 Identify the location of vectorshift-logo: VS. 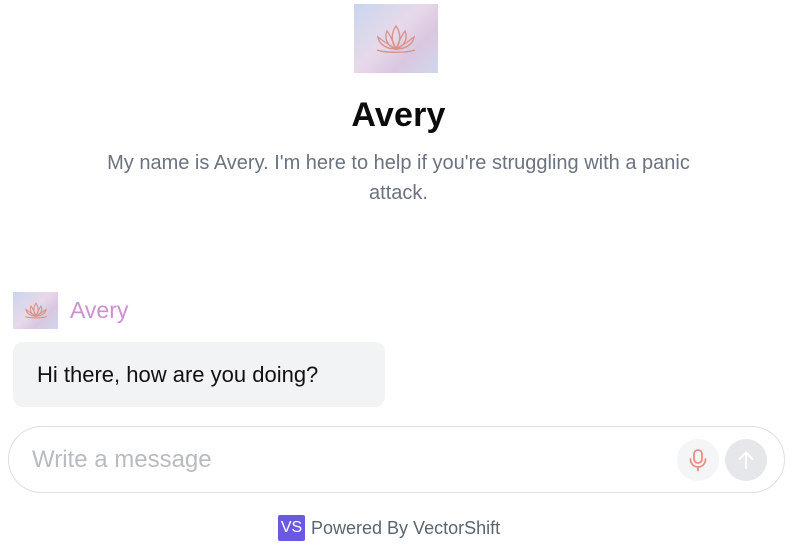
(291, 528).